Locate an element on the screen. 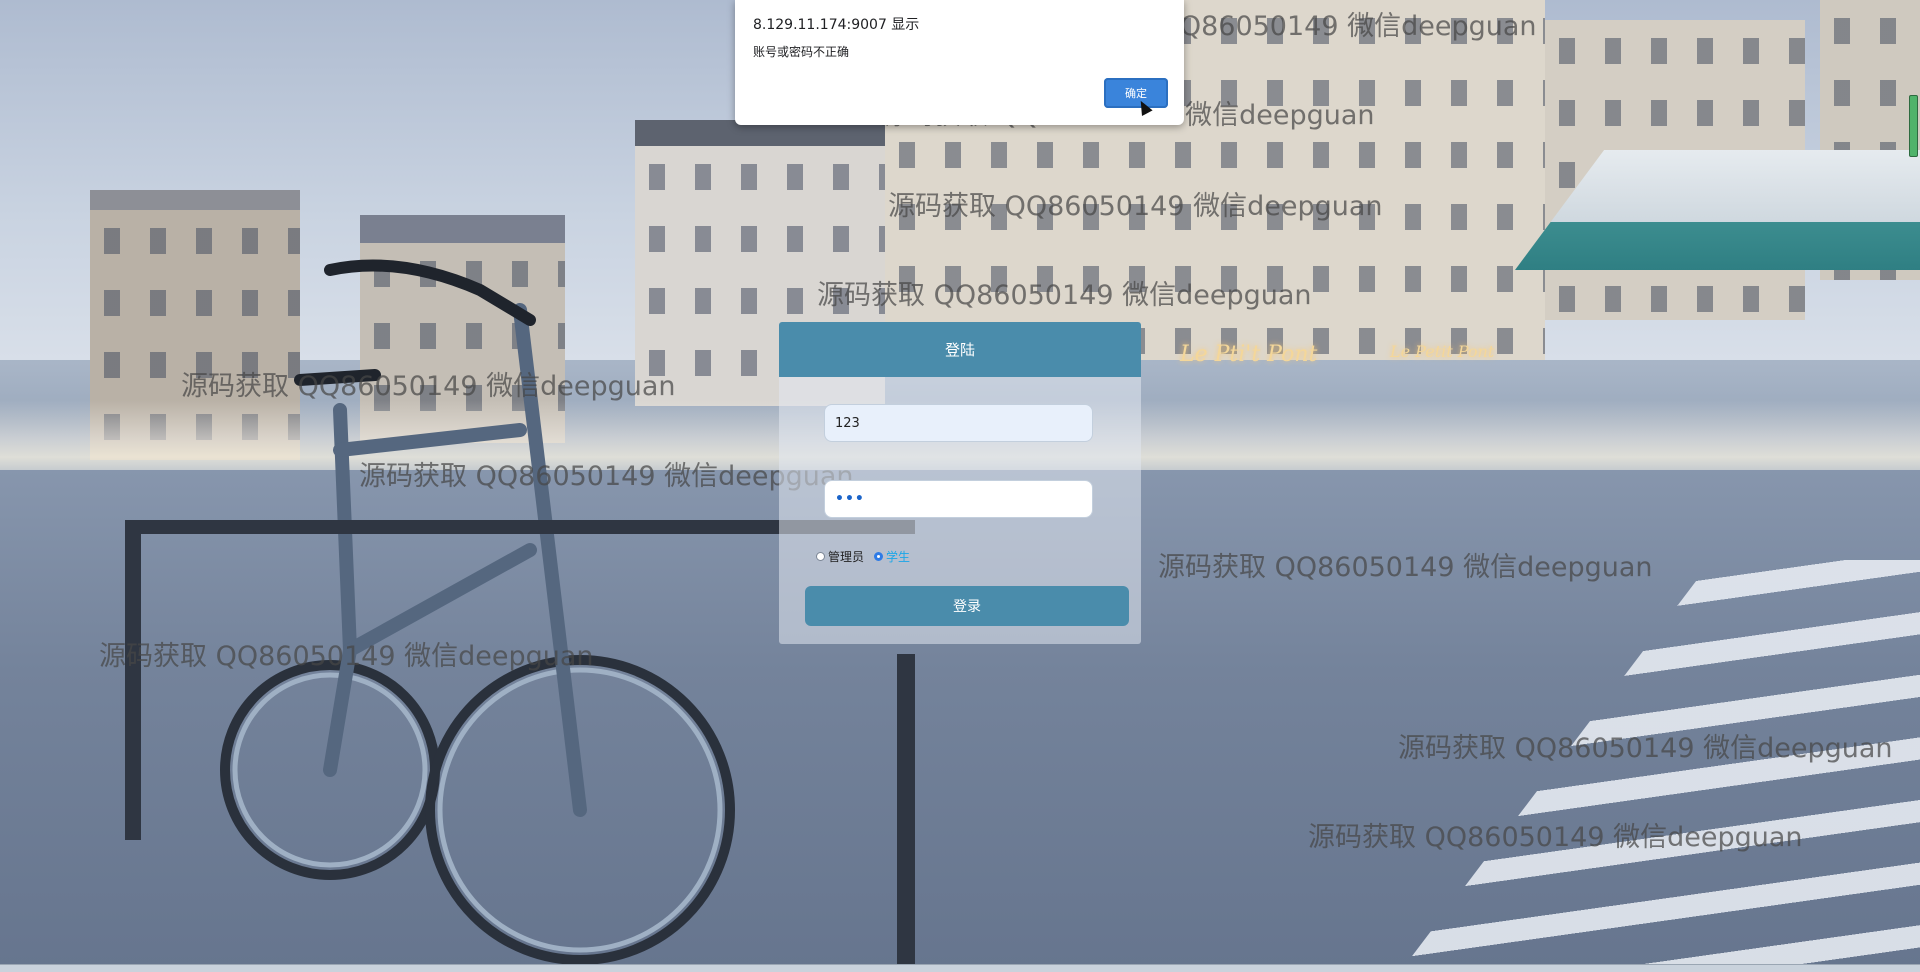 This screenshot has height=972, width=1920. role-option-admin: 管理员 is located at coordinates (840, 556).